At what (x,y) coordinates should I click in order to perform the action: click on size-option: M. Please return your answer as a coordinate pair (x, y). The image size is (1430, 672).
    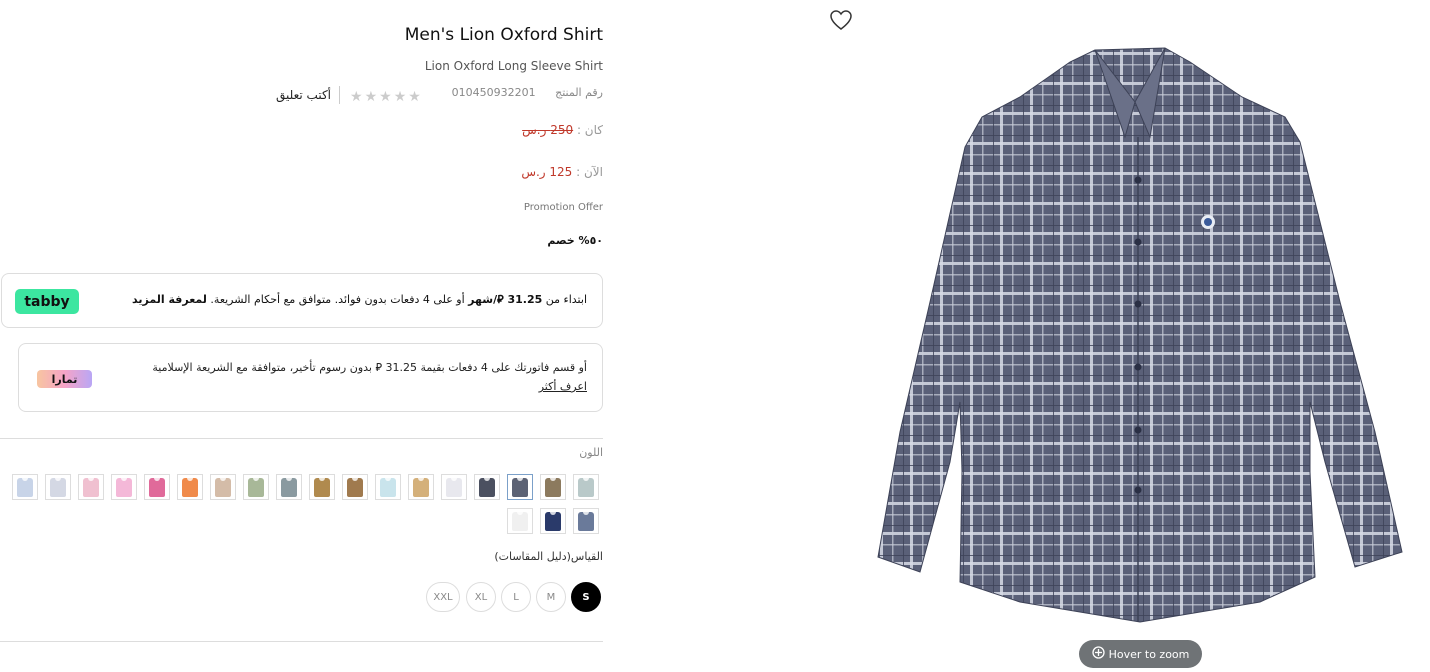
    Looking at the image, I should click on (551, 597).